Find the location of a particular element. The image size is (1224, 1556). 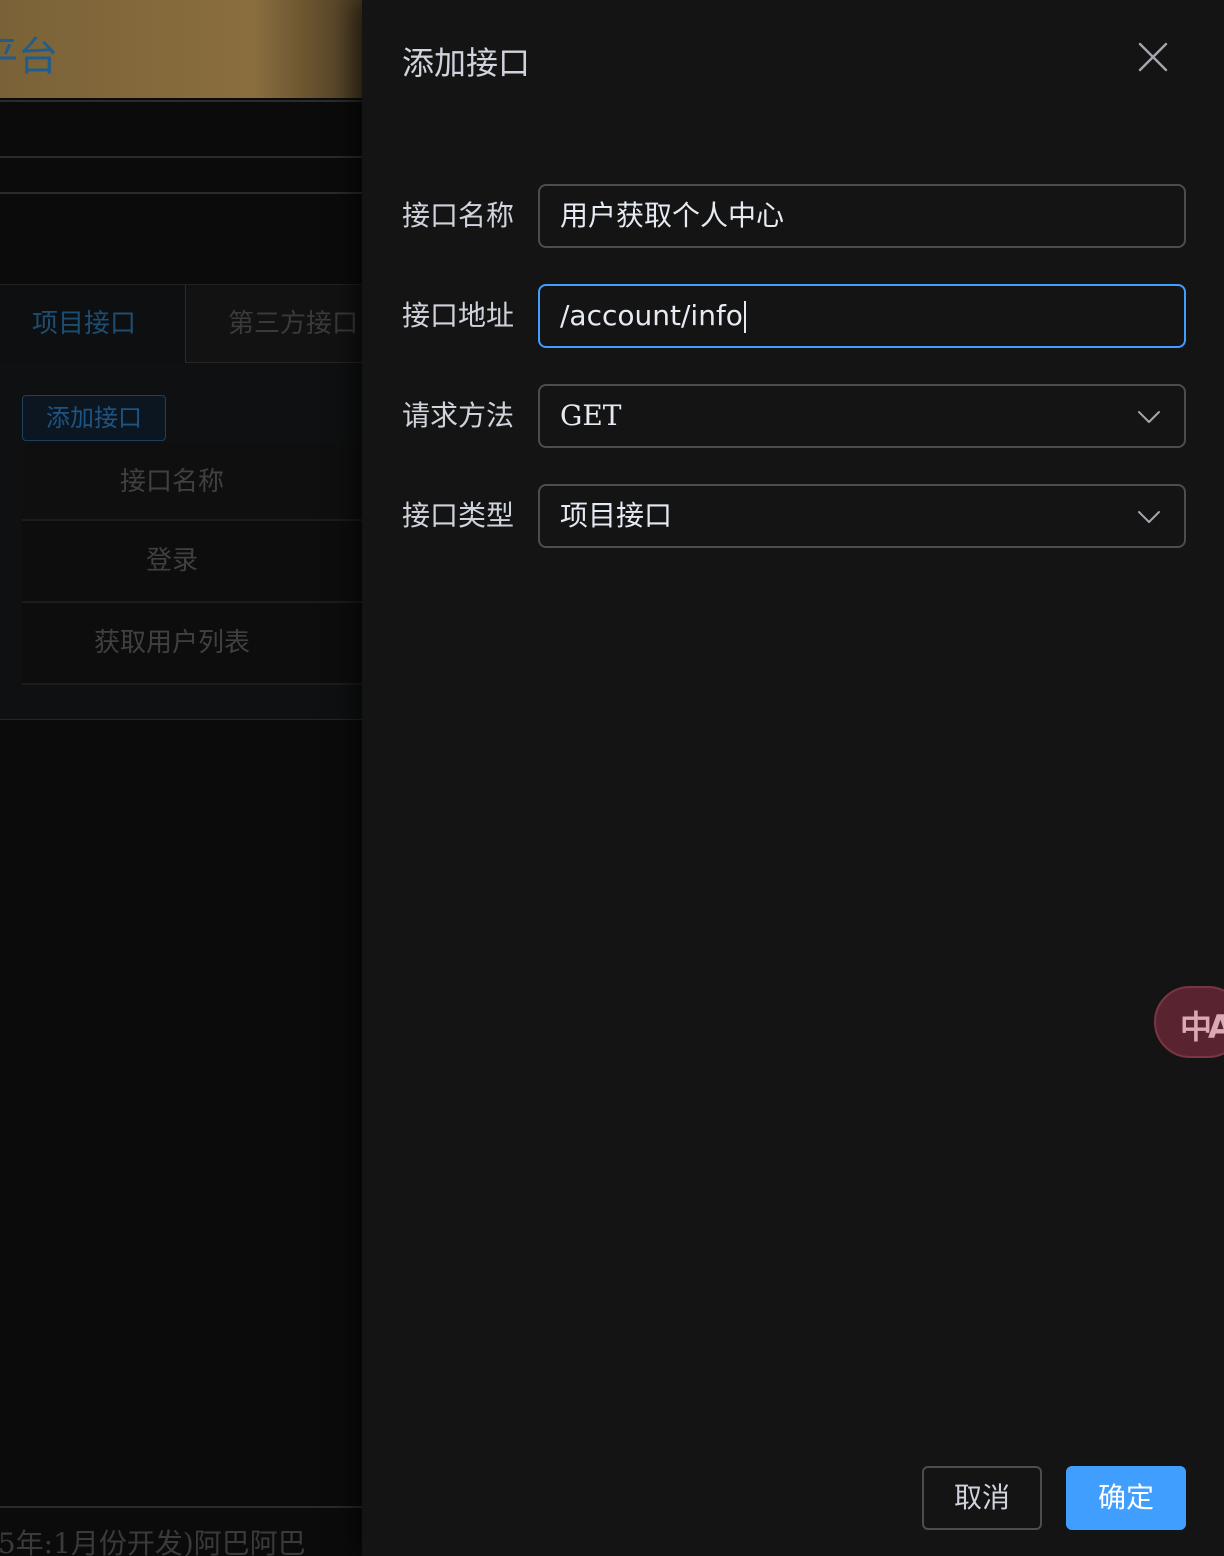

table-row: 登录 is located at coordinates (192, 562).